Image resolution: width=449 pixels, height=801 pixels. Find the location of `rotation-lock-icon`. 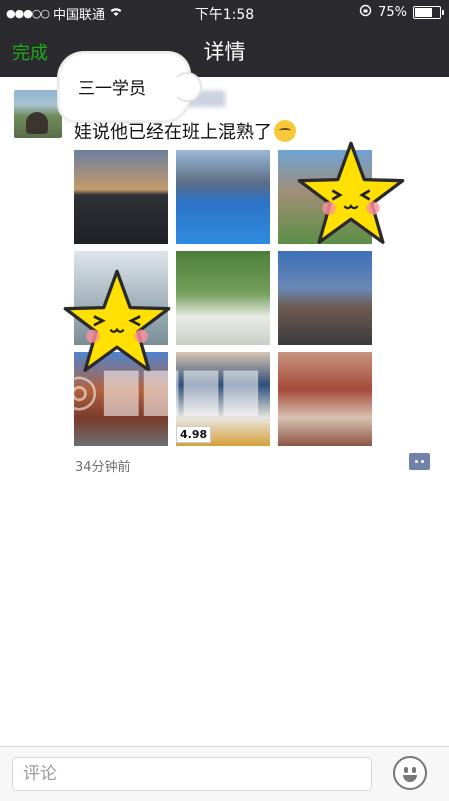

rotation-lock-icon is located at coordinates (365, 12).